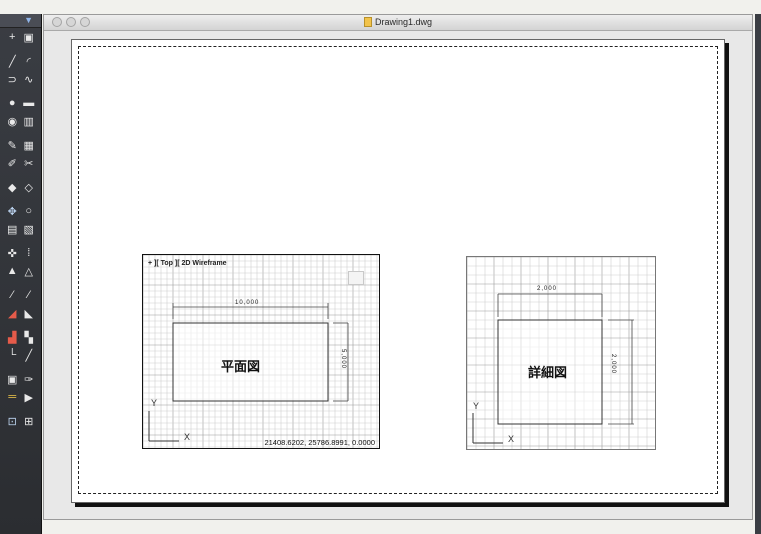 The image size is (761, 534). What do you see at coordinates (20, 211) in the screenshot?
I see `tool-row: ✥ ○` at bounding box center [20, 211].